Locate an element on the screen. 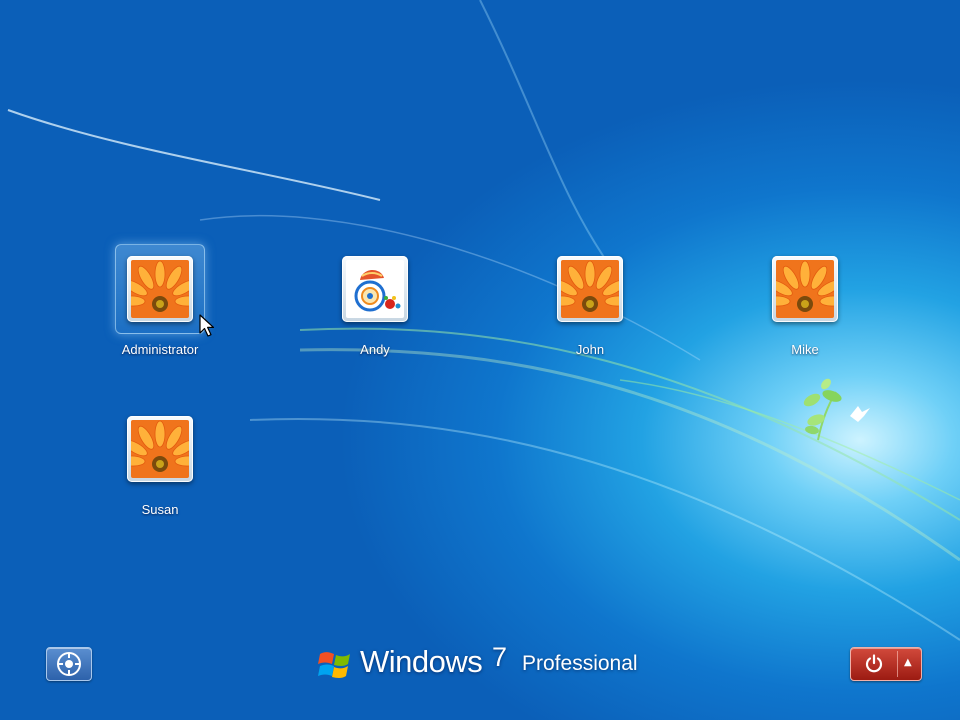 The height and width of the screenshot is (720, 960). shutdown-control: ▲ is located at coordinates (886, 664).